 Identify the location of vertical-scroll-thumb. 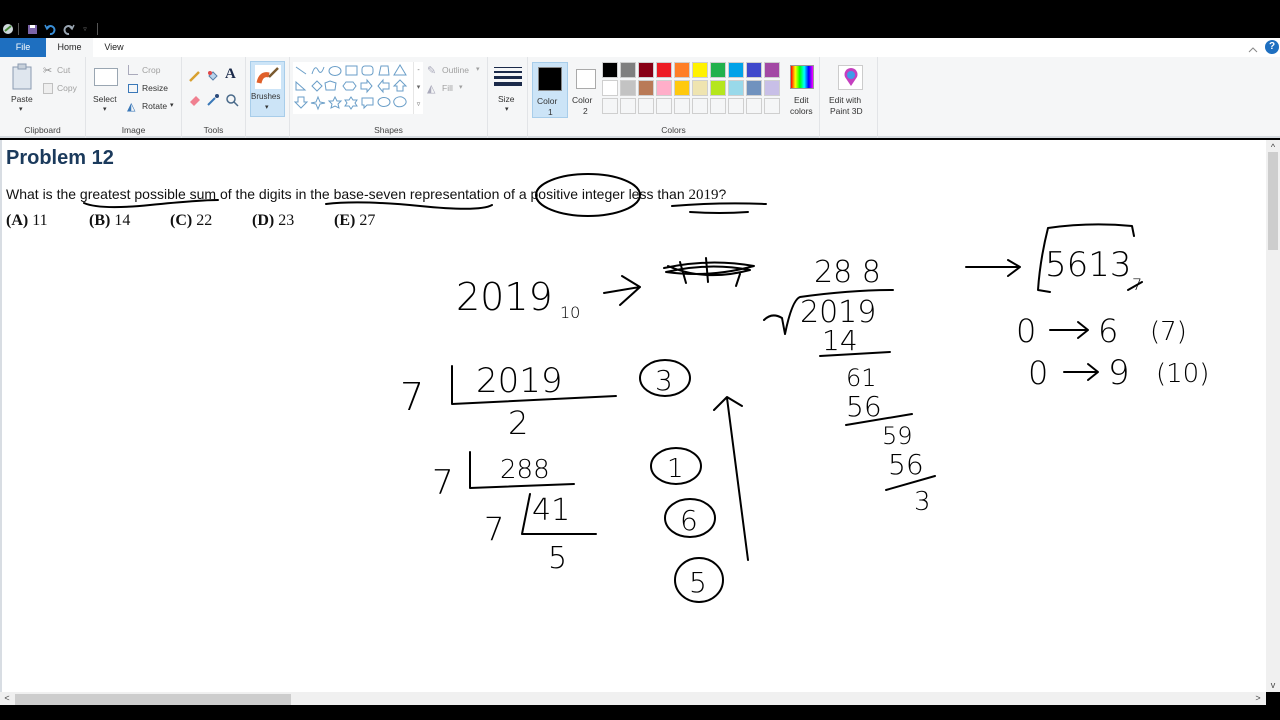
(1273, 201).